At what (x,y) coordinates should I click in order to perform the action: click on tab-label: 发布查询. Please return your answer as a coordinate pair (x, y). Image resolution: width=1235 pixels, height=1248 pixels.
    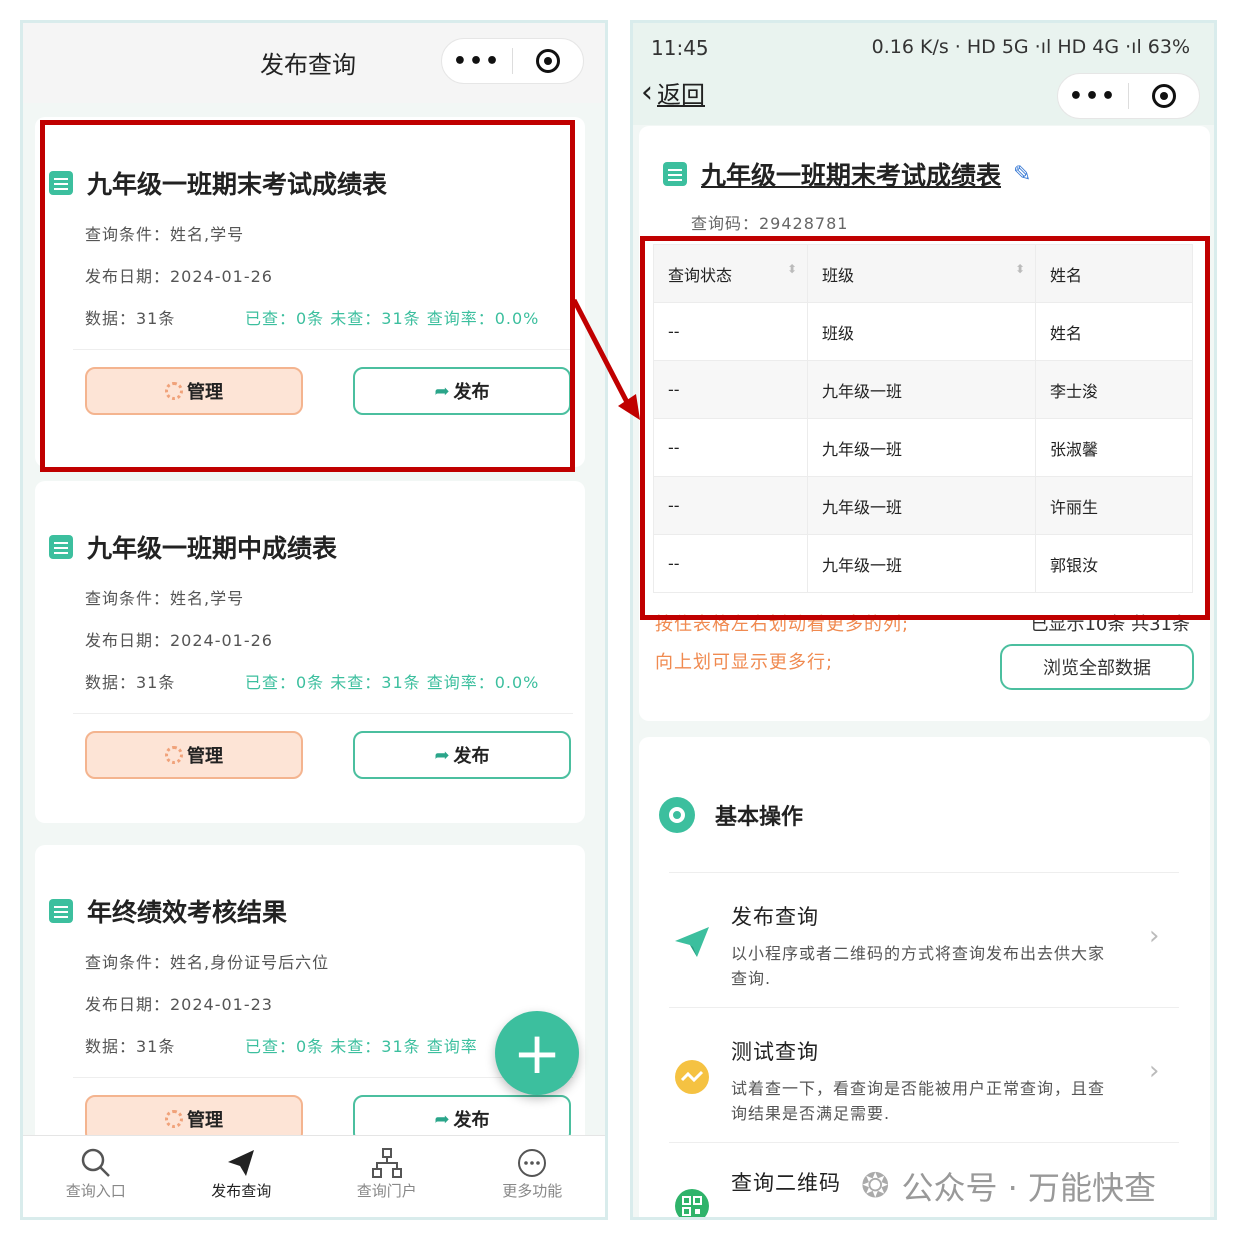
    Looking at the image, I should click on (241, 1191).